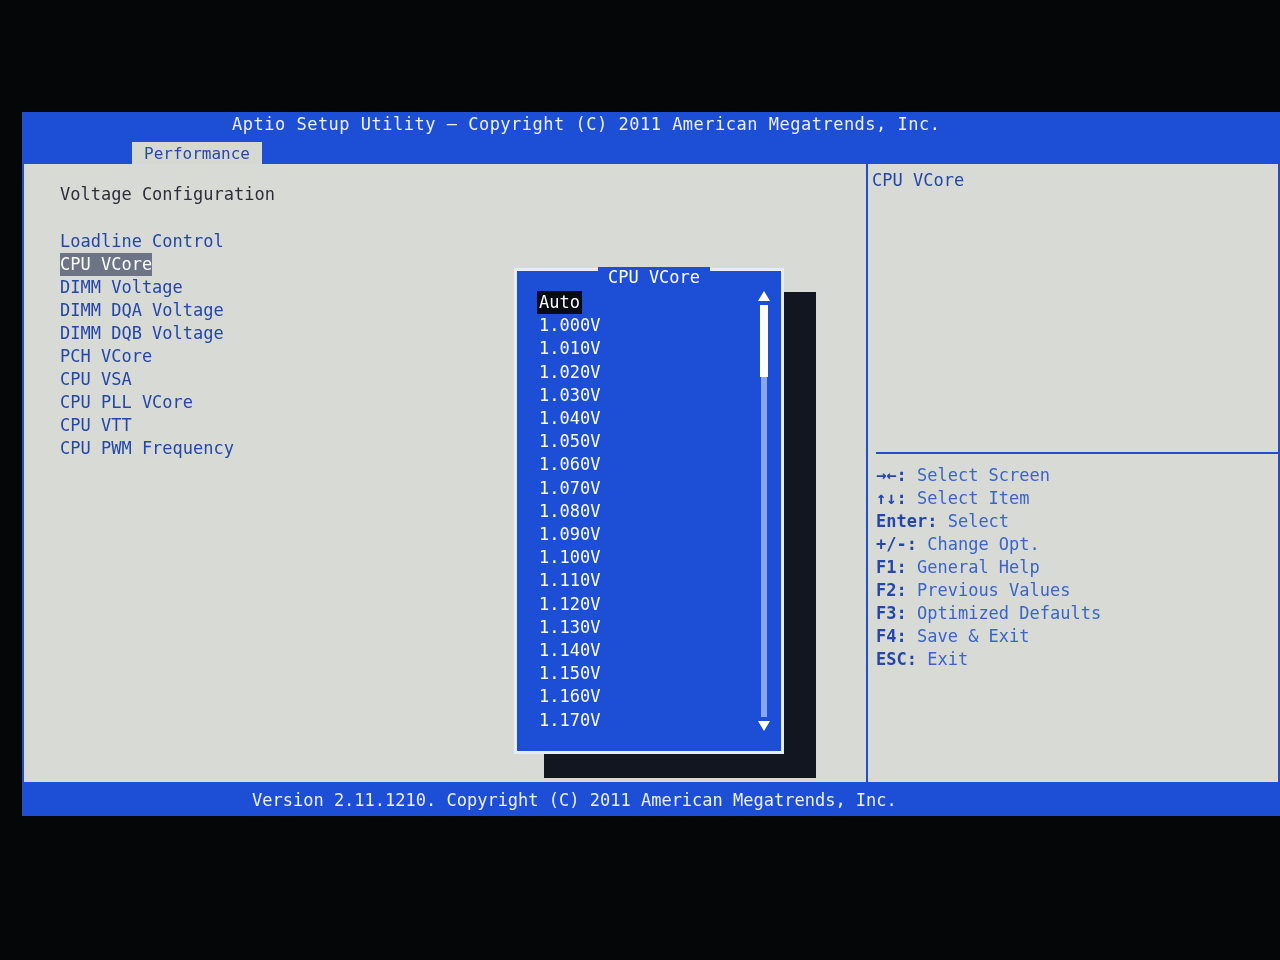  What do you see at coordinates (953, 636) in the screenshot?
I see `key-hint: F4: Save & Exit` at bounding box center [953, 636].